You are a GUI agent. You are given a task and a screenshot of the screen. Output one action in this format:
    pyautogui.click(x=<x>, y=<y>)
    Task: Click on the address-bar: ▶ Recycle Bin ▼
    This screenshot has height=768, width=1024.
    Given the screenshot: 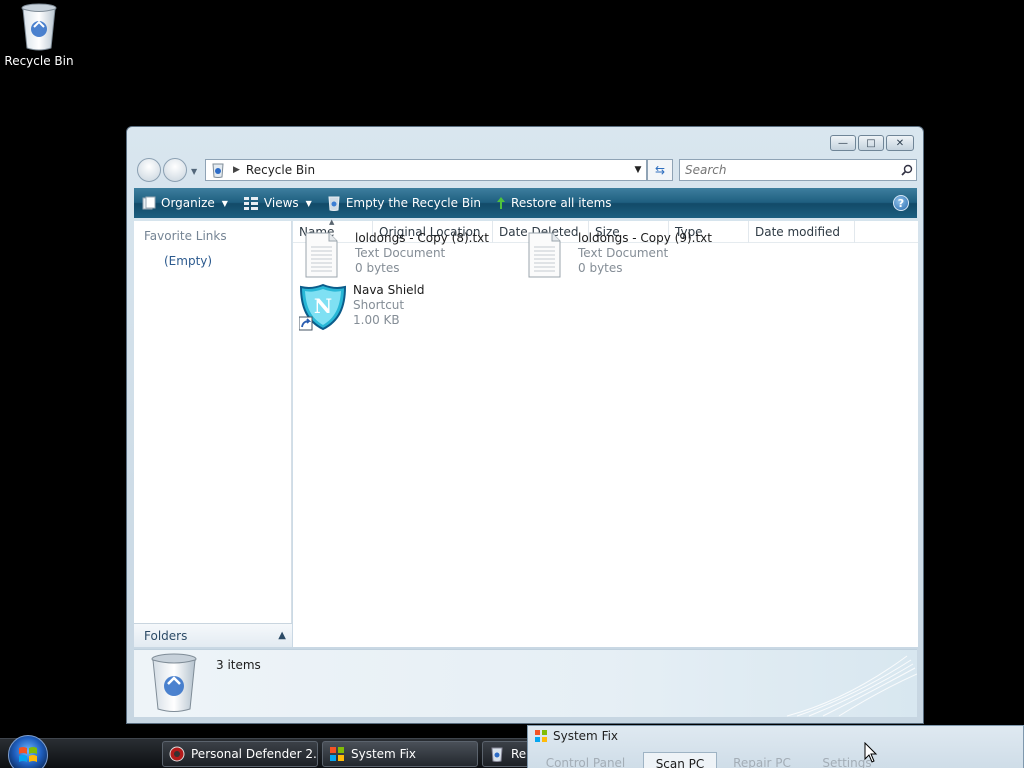 What is the action you would take?
    pyautogui.click(x=426, y=170)
    